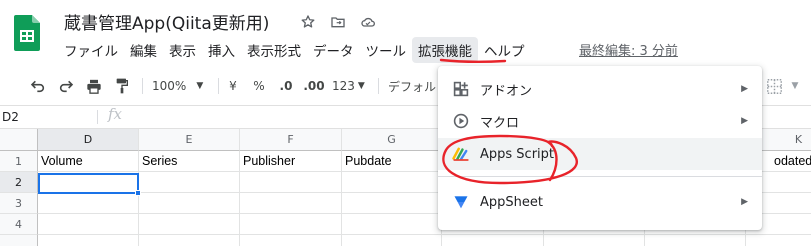 The height and width of the screenshot is (246, 811). Describe the element at coordinates (461, 154) in the screenshot. I see `apps-script-icon` at that location.